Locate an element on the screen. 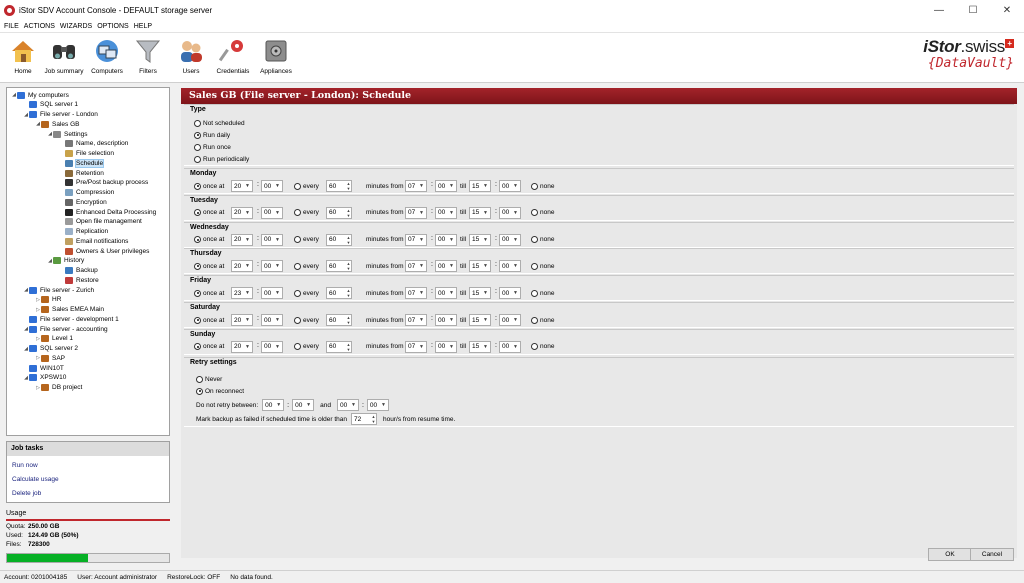 The height and width of the screenshot is (583, 1024). tree-item: Restore is located at coordinates (79, 280).